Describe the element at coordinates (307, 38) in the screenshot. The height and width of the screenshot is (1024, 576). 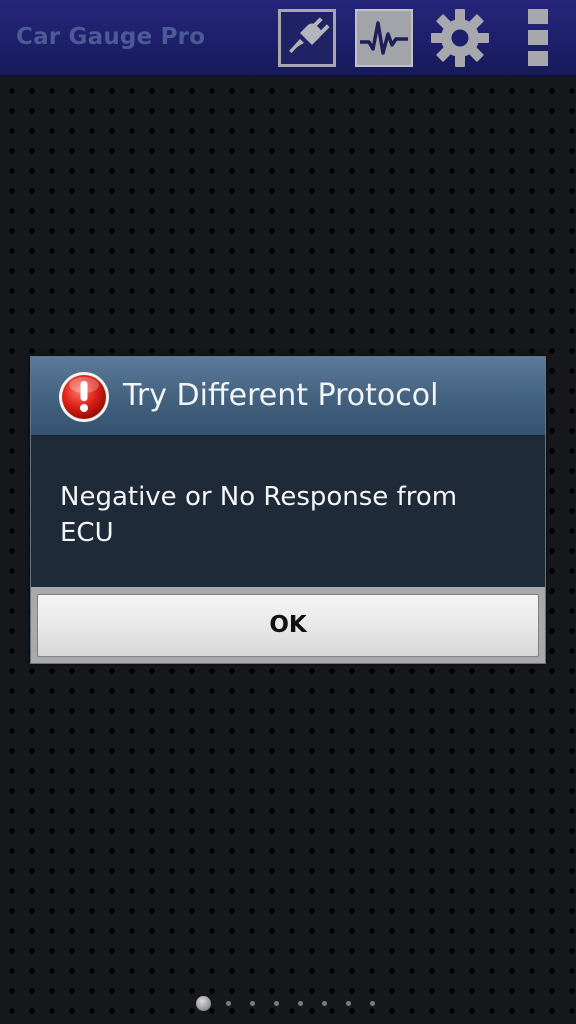
I see `plug-icon` at that location.